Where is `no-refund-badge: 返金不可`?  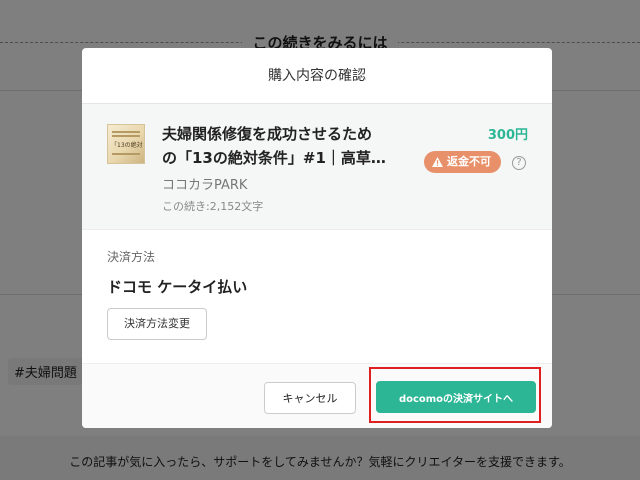 no-refund-badge: 返金不可 is located at coordinates (462, 162).